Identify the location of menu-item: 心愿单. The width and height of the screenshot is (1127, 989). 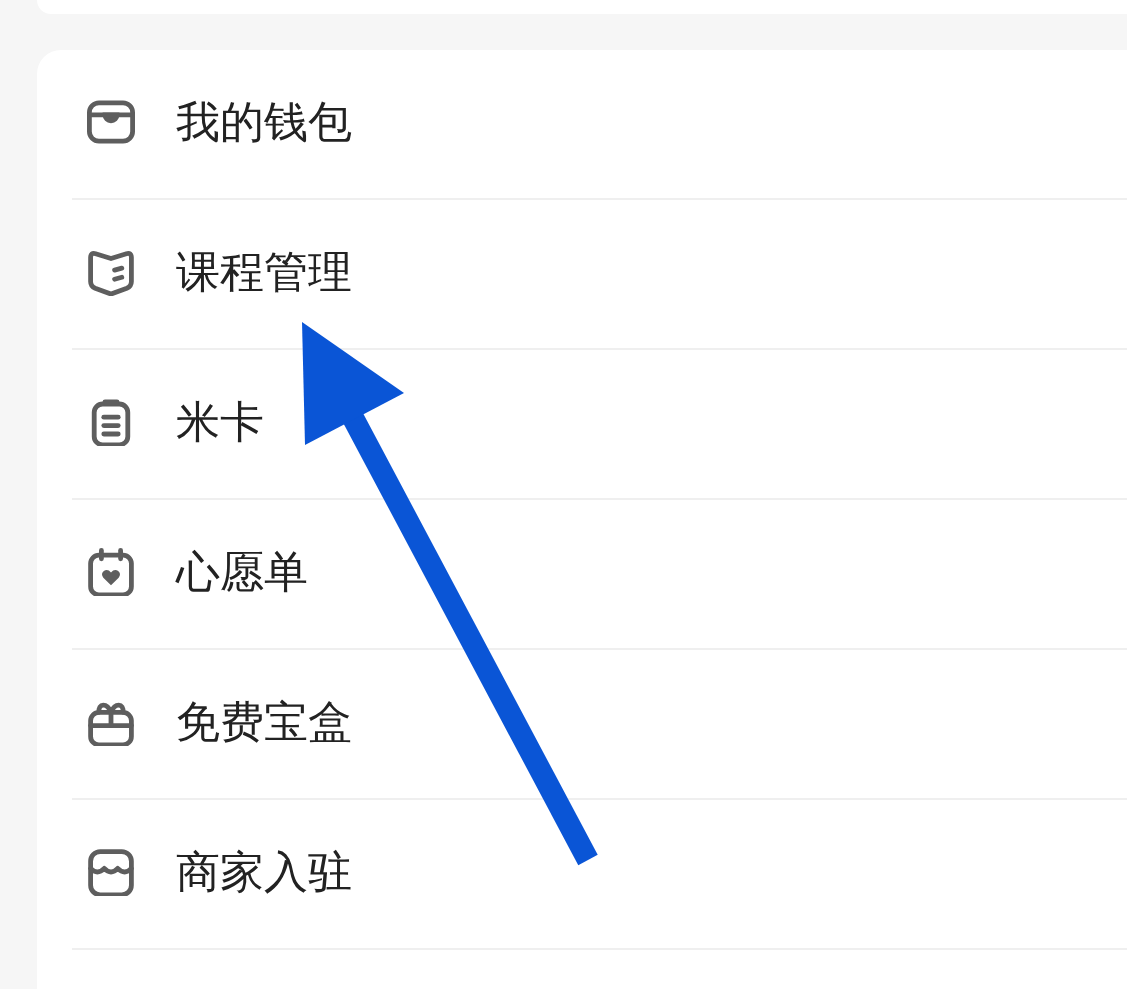
(599, 575).